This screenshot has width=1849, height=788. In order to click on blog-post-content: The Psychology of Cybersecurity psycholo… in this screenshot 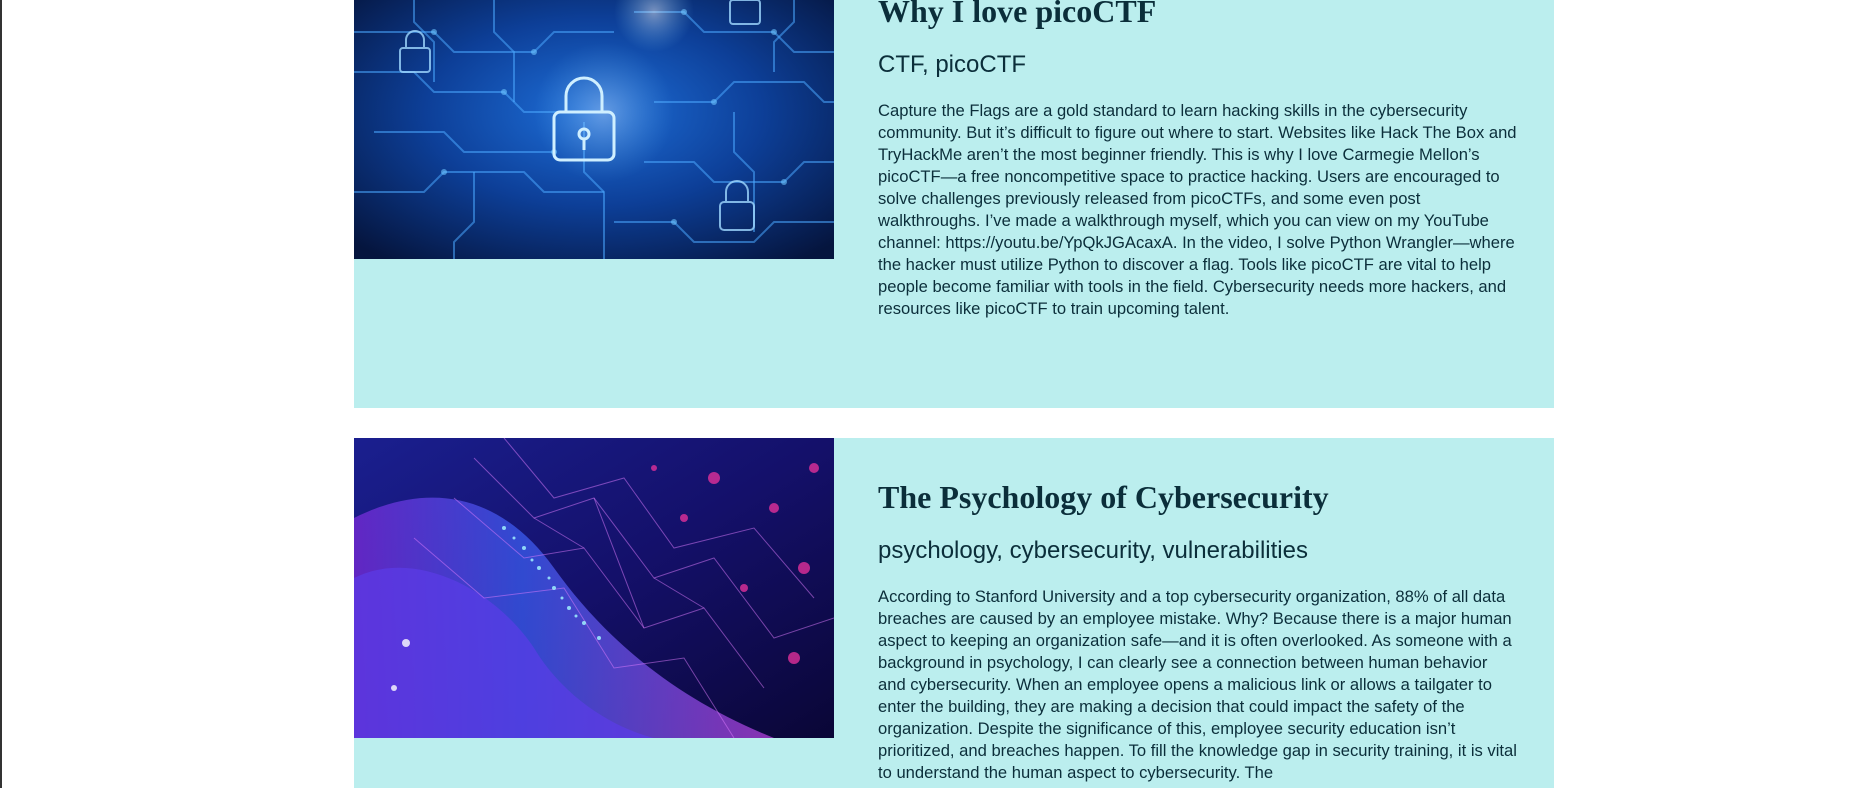, I will do `click(1198, 631)`.